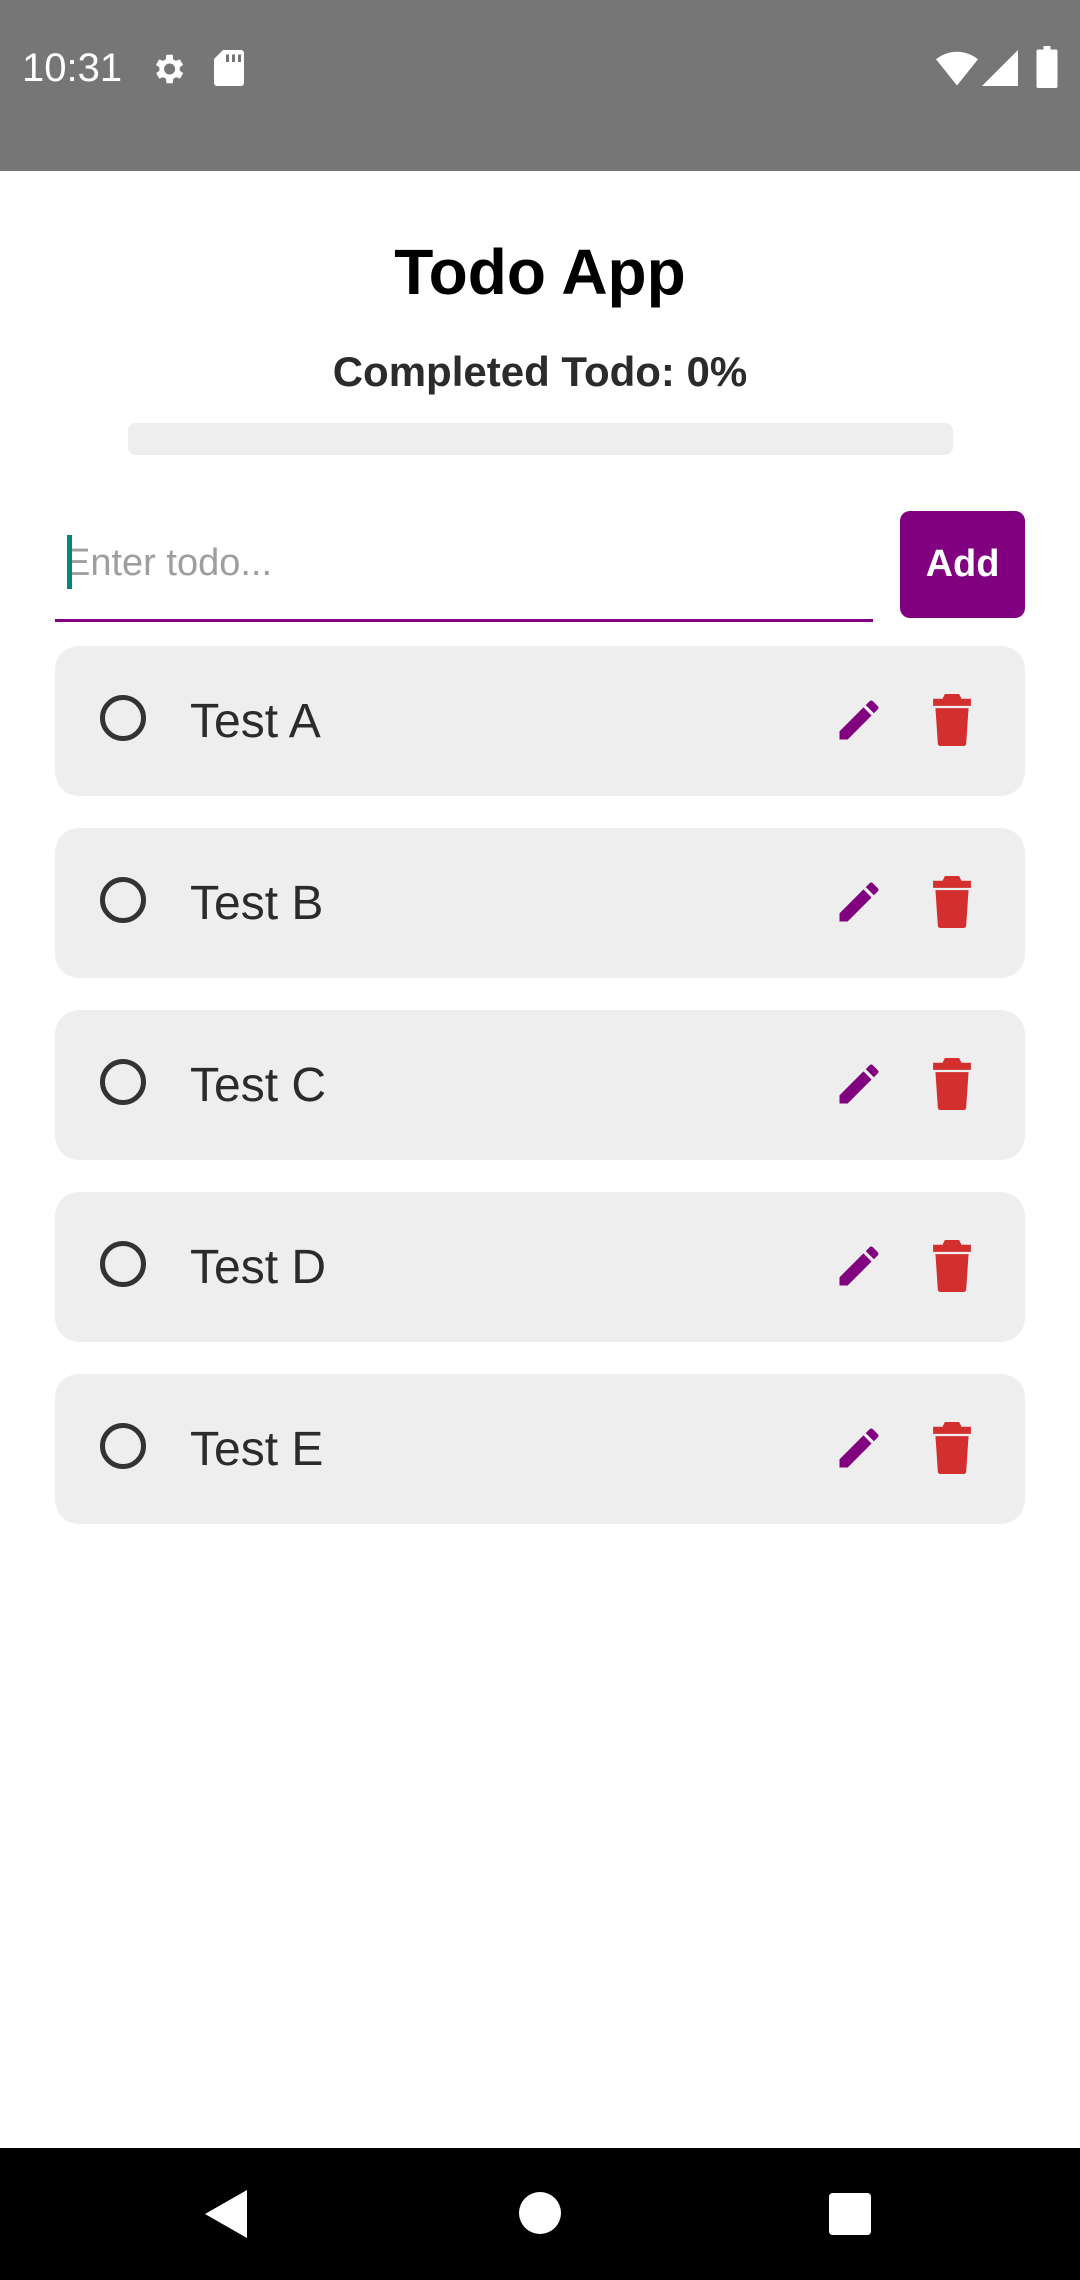 Image resolution: width=1080 pixels, height=2280 pixels. I want to click on completed-progress-bar, so click(540, 439).